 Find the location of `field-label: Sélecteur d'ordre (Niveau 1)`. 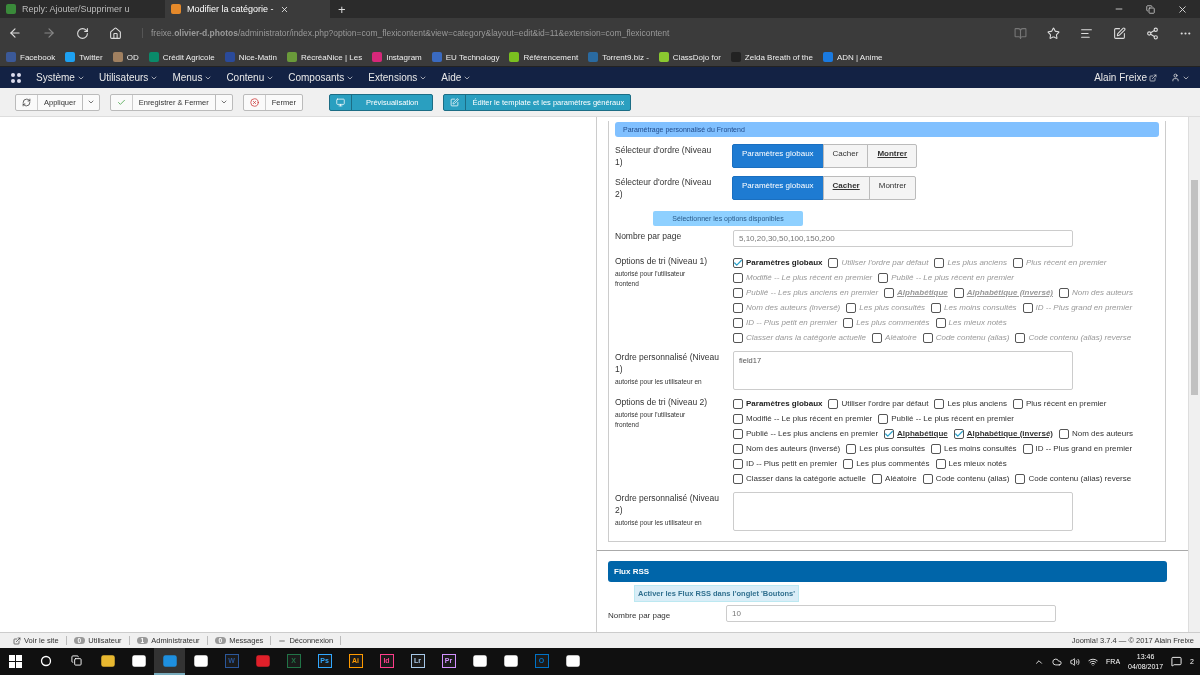

field-label: Sélecteur d'ordre (Niveau 1) is located at coordinates (664, 156).